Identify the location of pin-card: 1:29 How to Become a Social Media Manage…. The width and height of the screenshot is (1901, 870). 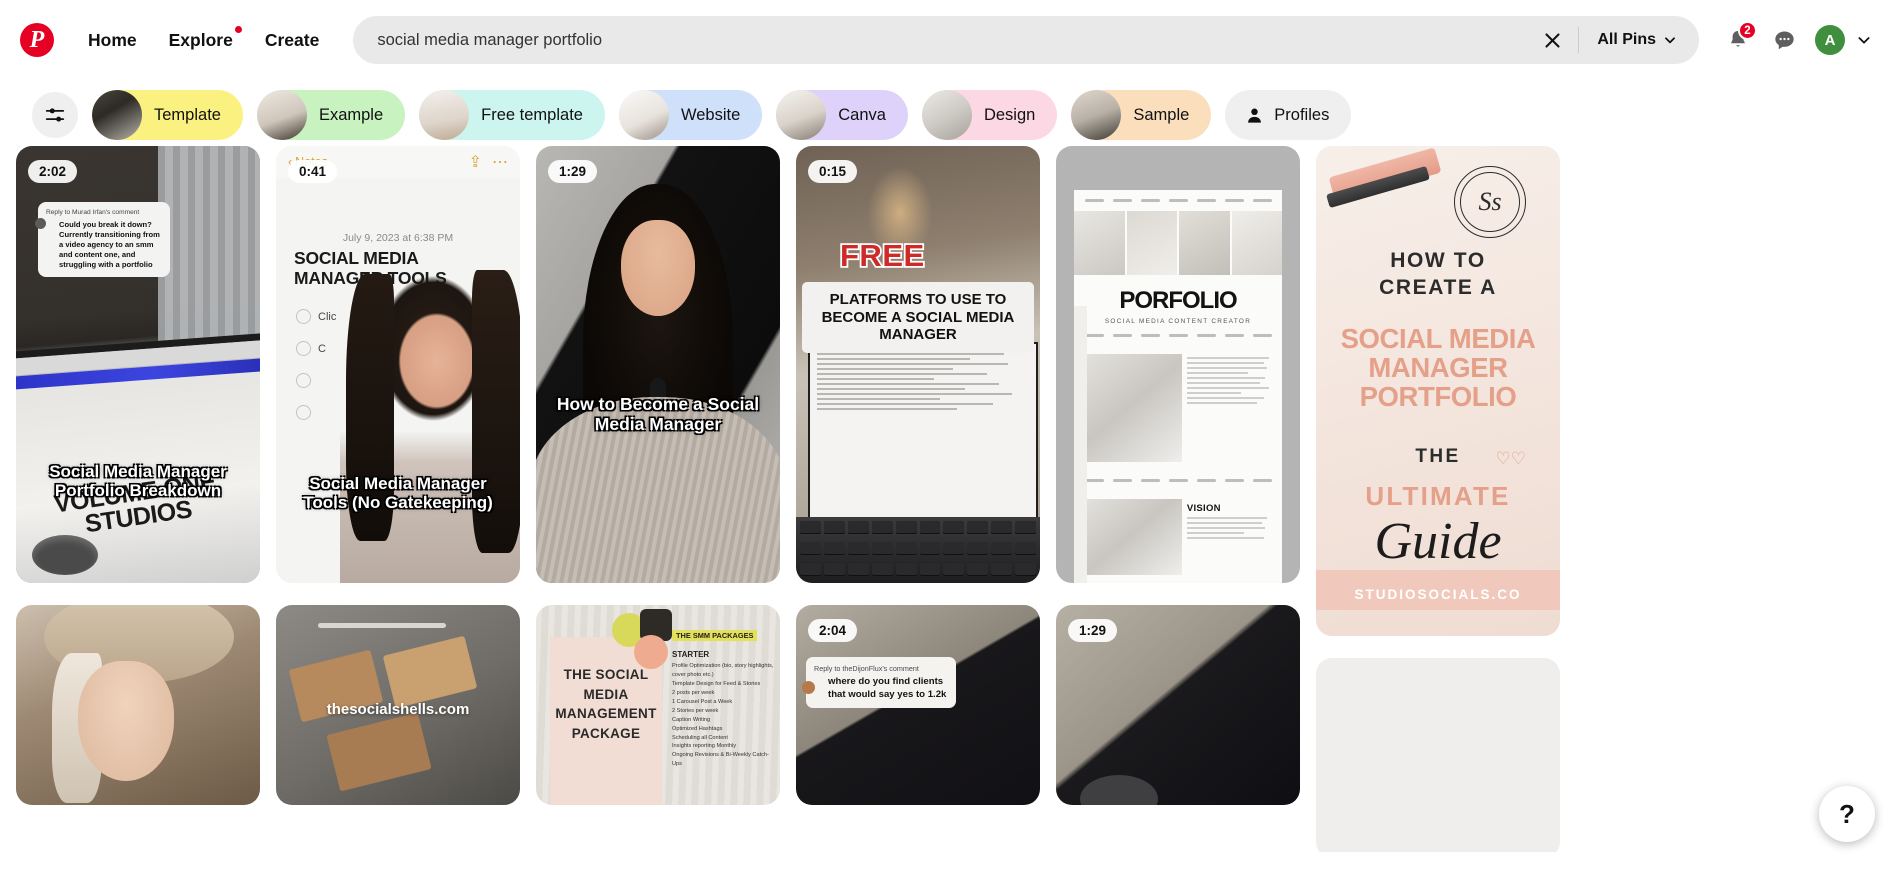
(658, 364).